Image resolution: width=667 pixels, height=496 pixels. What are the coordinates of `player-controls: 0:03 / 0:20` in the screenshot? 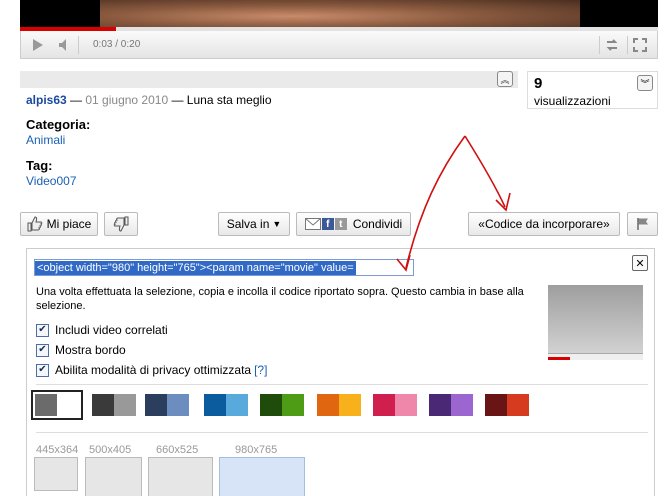 It's located at (339, 45).